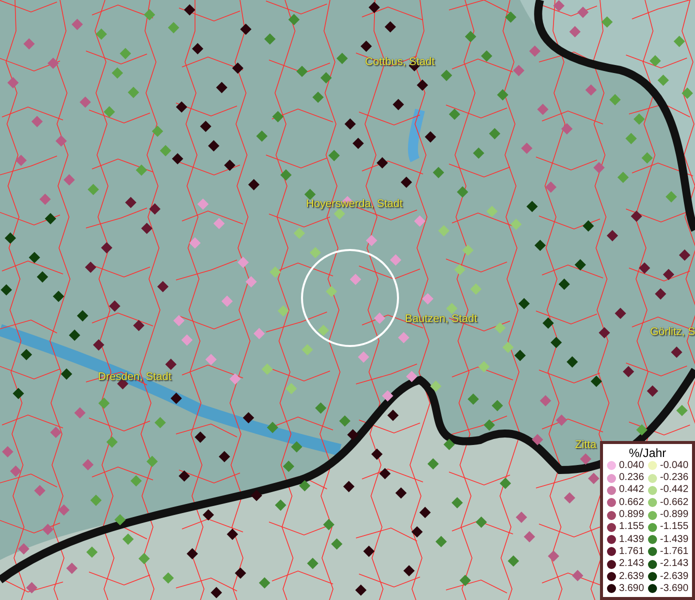  Describe the element at coordinates (674, 589) in the screenshot. I see `legend-value: -3.690` at that location.